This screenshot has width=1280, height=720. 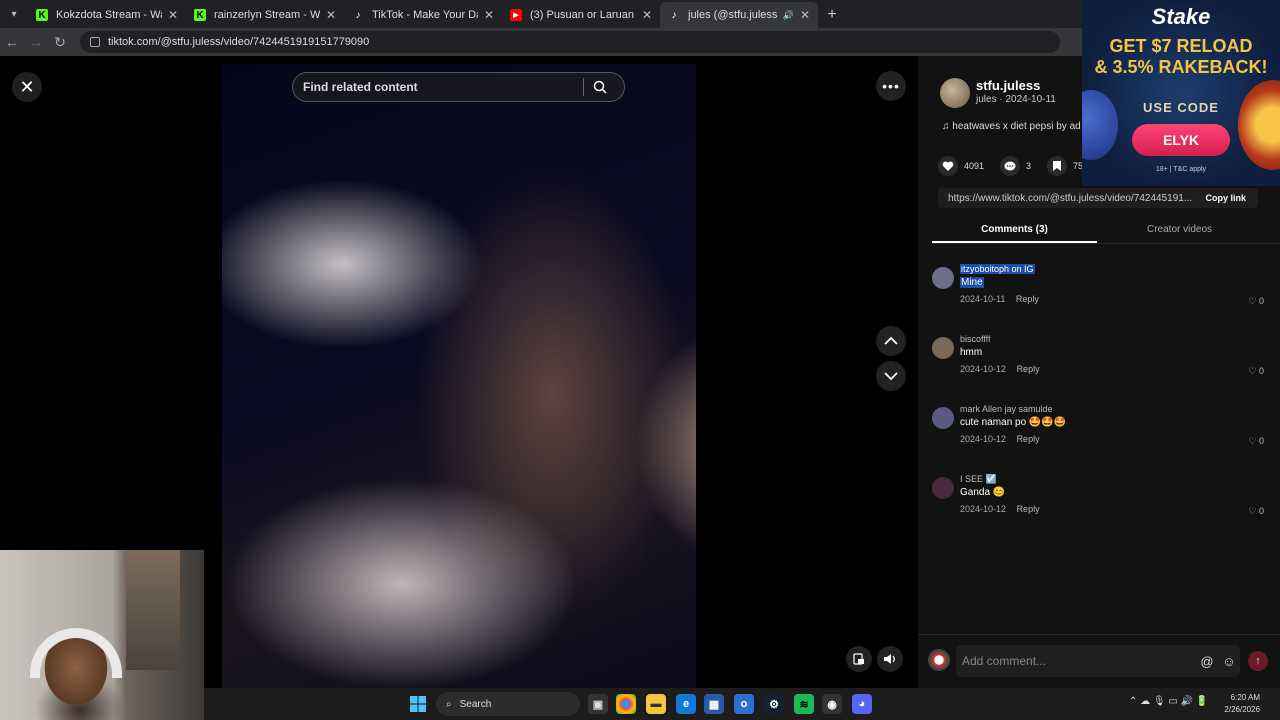 I want to click on edge-icon: e, so click(x=686, y=704).